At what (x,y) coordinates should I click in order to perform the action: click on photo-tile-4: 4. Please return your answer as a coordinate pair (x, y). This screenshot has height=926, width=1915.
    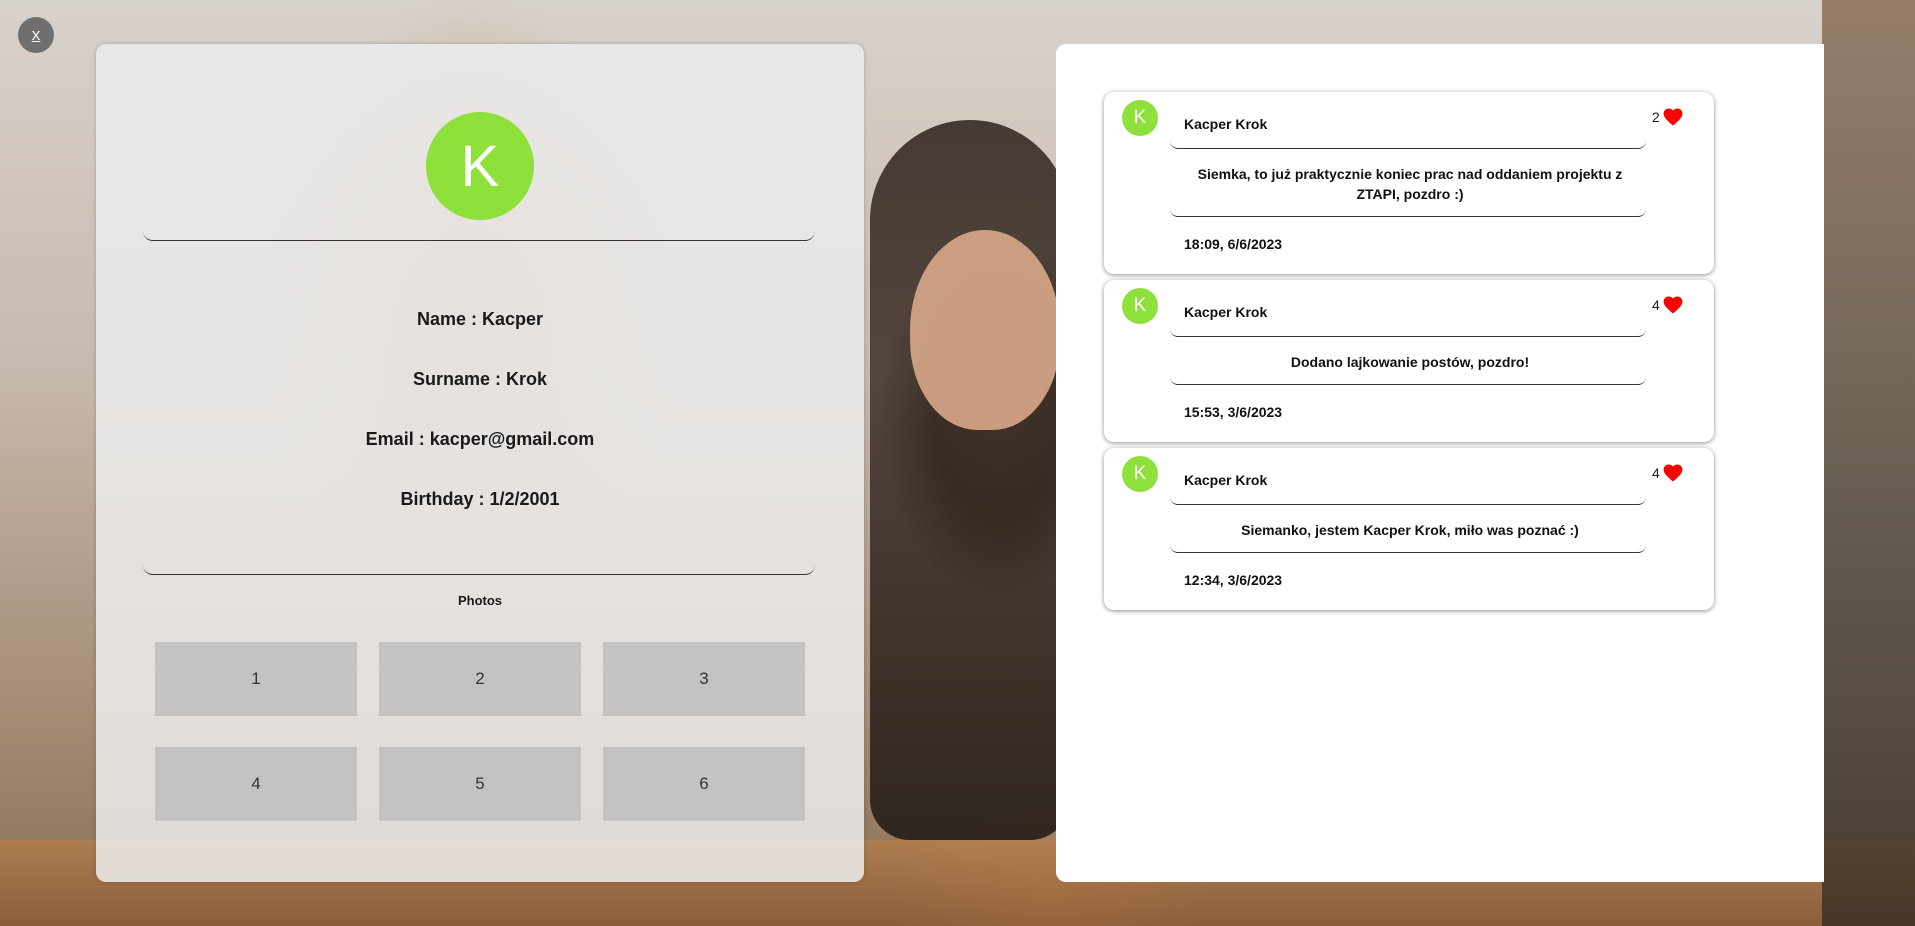
    Looking at the image, I should click on (256, 784).